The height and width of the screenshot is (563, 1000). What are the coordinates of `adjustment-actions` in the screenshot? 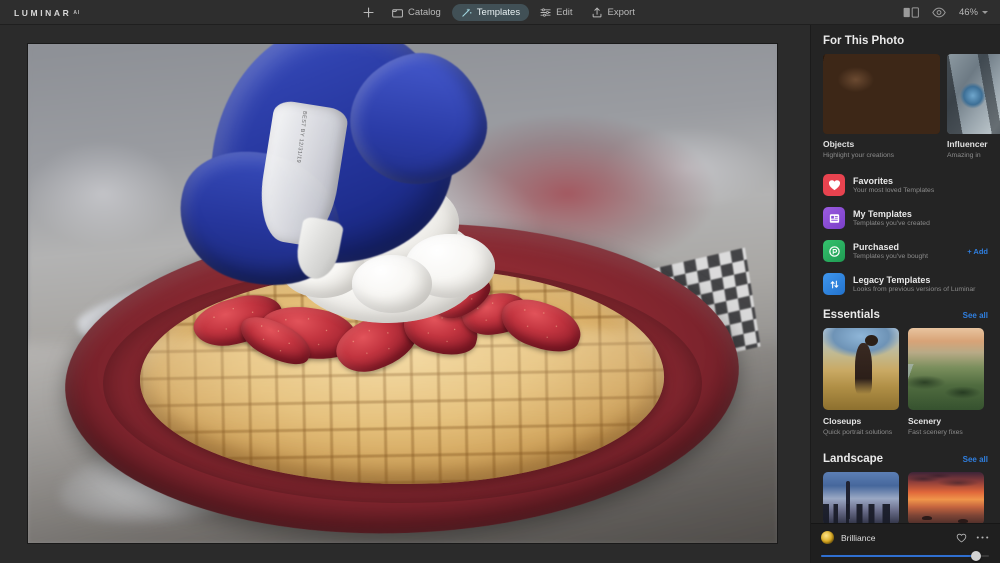 It's located at (972, 538).